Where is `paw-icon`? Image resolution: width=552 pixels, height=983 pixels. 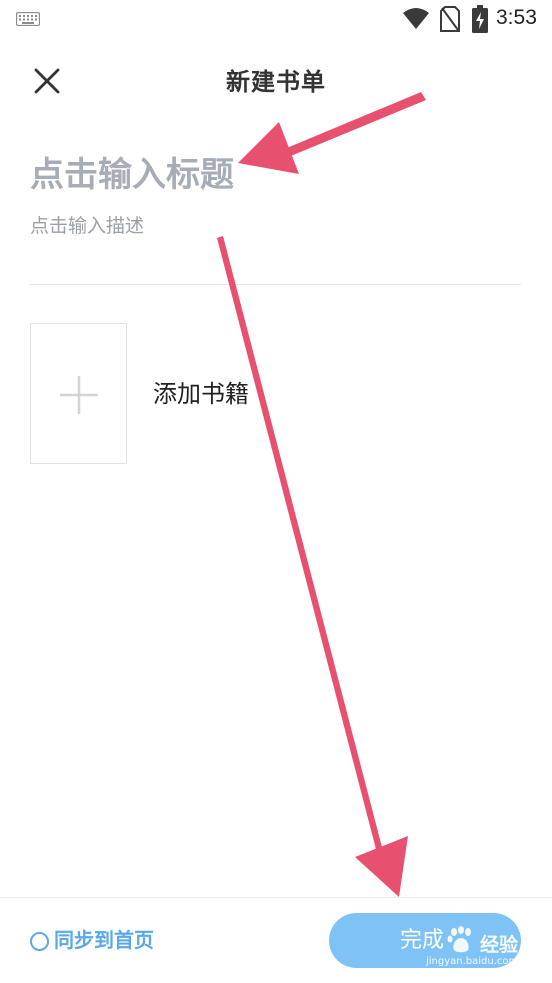
paw-icon is located at coordinates (459, 939).